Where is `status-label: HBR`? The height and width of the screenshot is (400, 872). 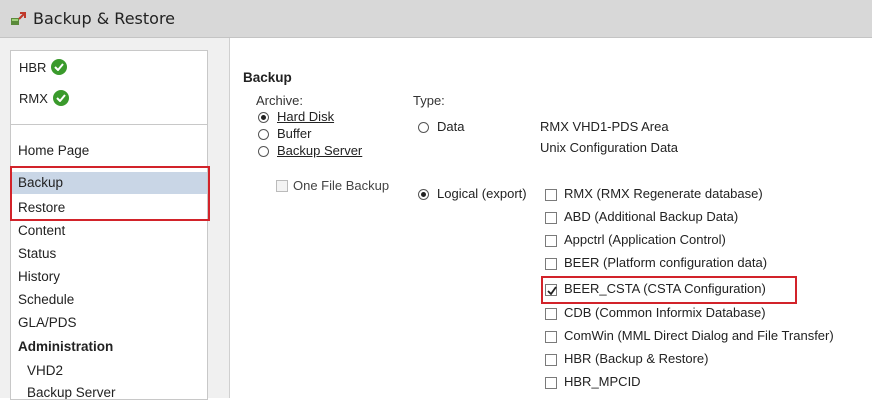
status-label: HBR is located at coordinates (33, 67).